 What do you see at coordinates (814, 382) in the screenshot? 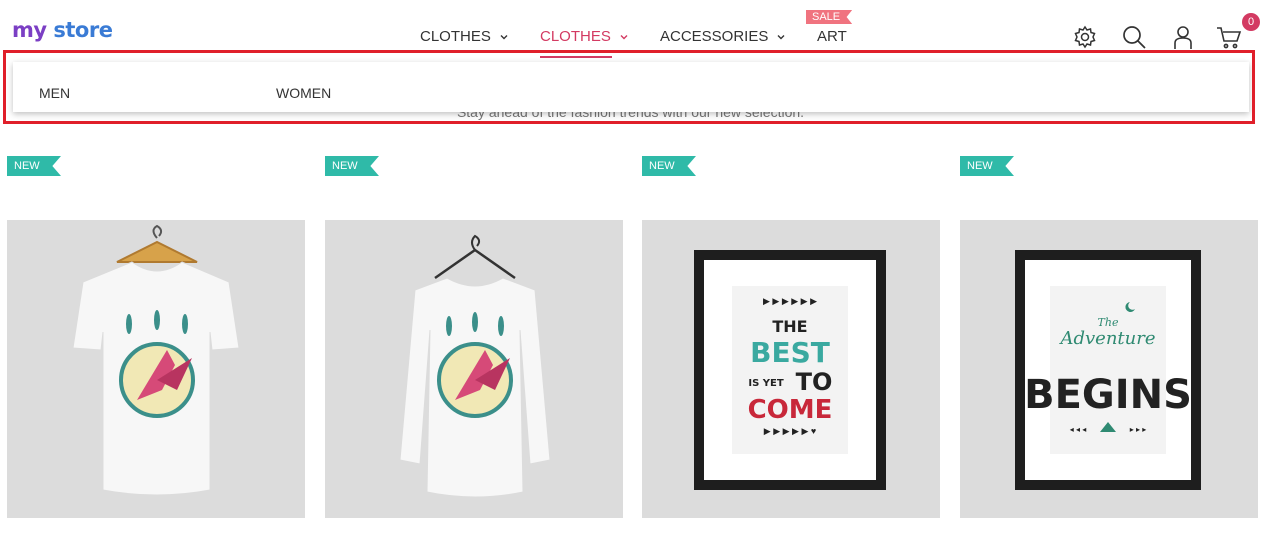
I see `poster-line-4: TO` at bounding box center [814, 382].